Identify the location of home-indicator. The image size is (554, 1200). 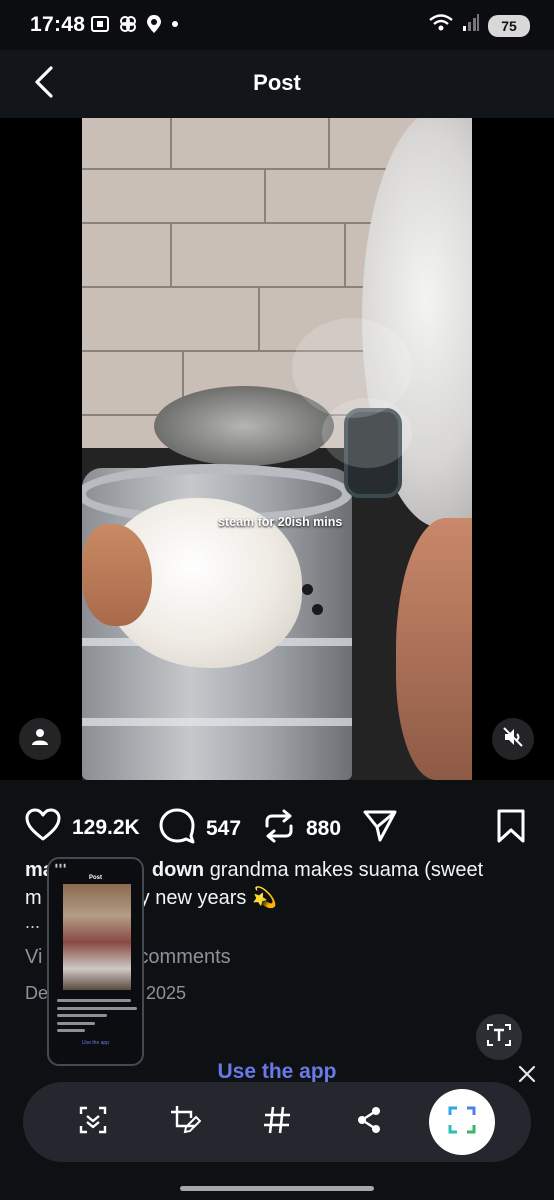
(277, 1188).